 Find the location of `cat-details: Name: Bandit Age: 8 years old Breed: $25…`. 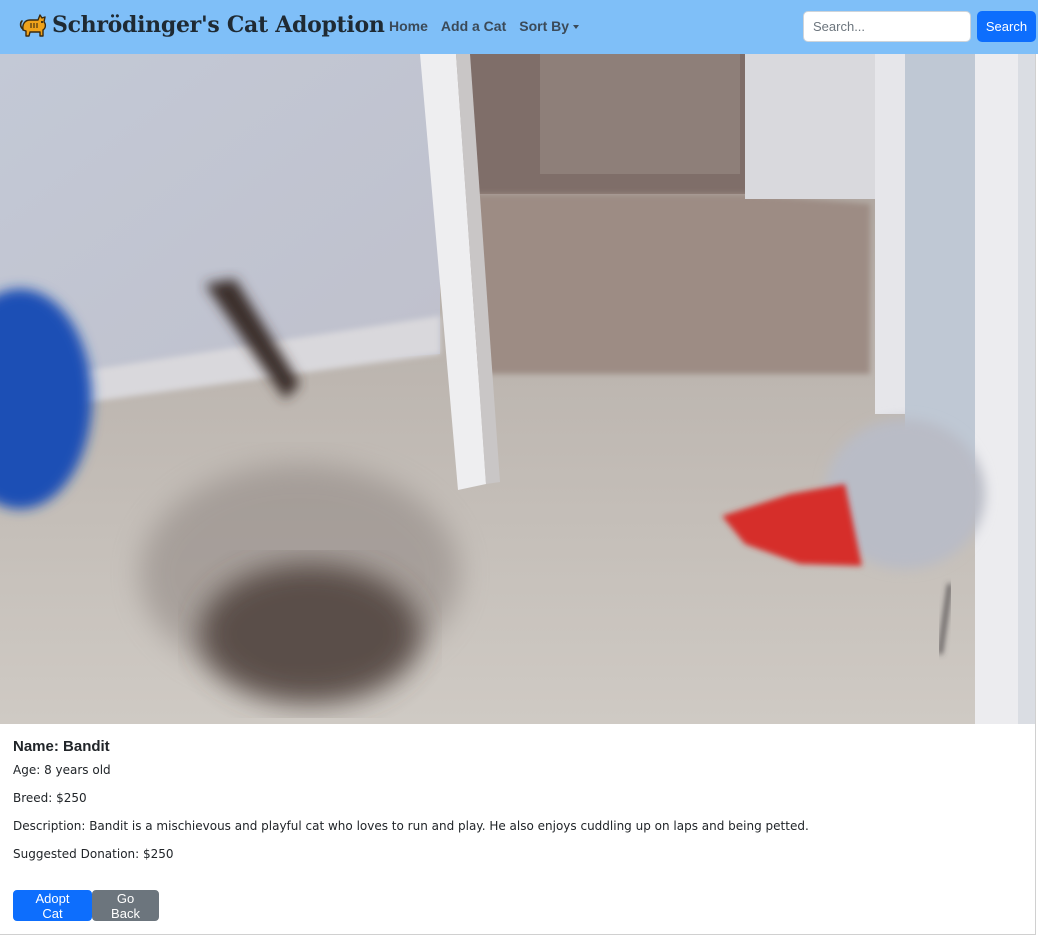

cat-details: Name: Bandit Age: 8 years old Breed: $25… is located at coordinates (518, 805).